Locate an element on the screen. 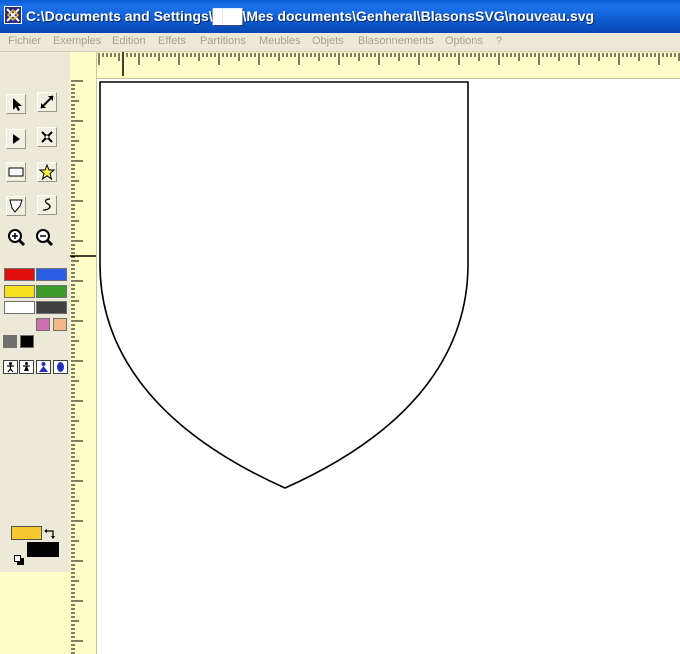  color-swatch-blue is located at coordinates (51, 274).